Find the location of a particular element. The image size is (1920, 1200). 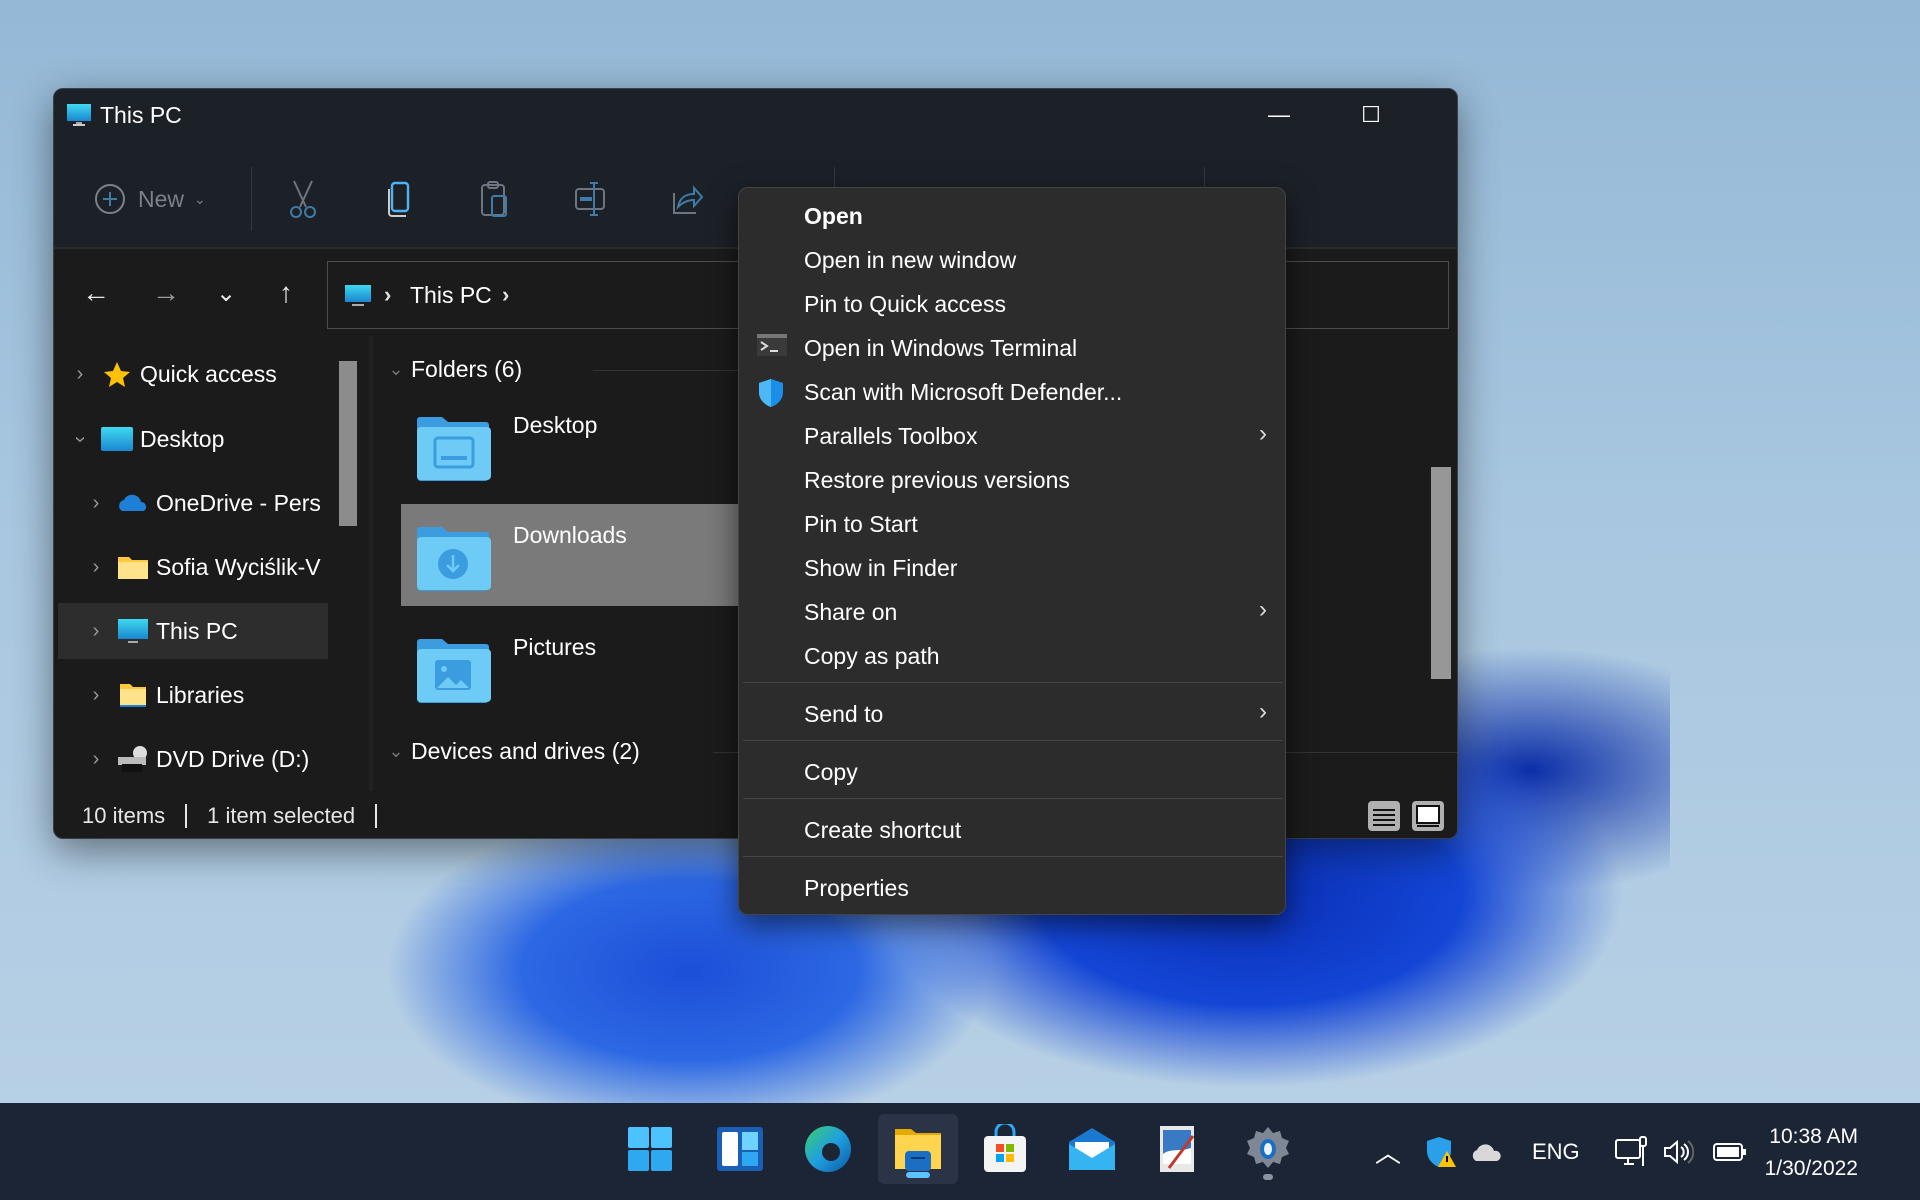

menu-item-send-to: Send to › is located at coordinates (1012, 714).